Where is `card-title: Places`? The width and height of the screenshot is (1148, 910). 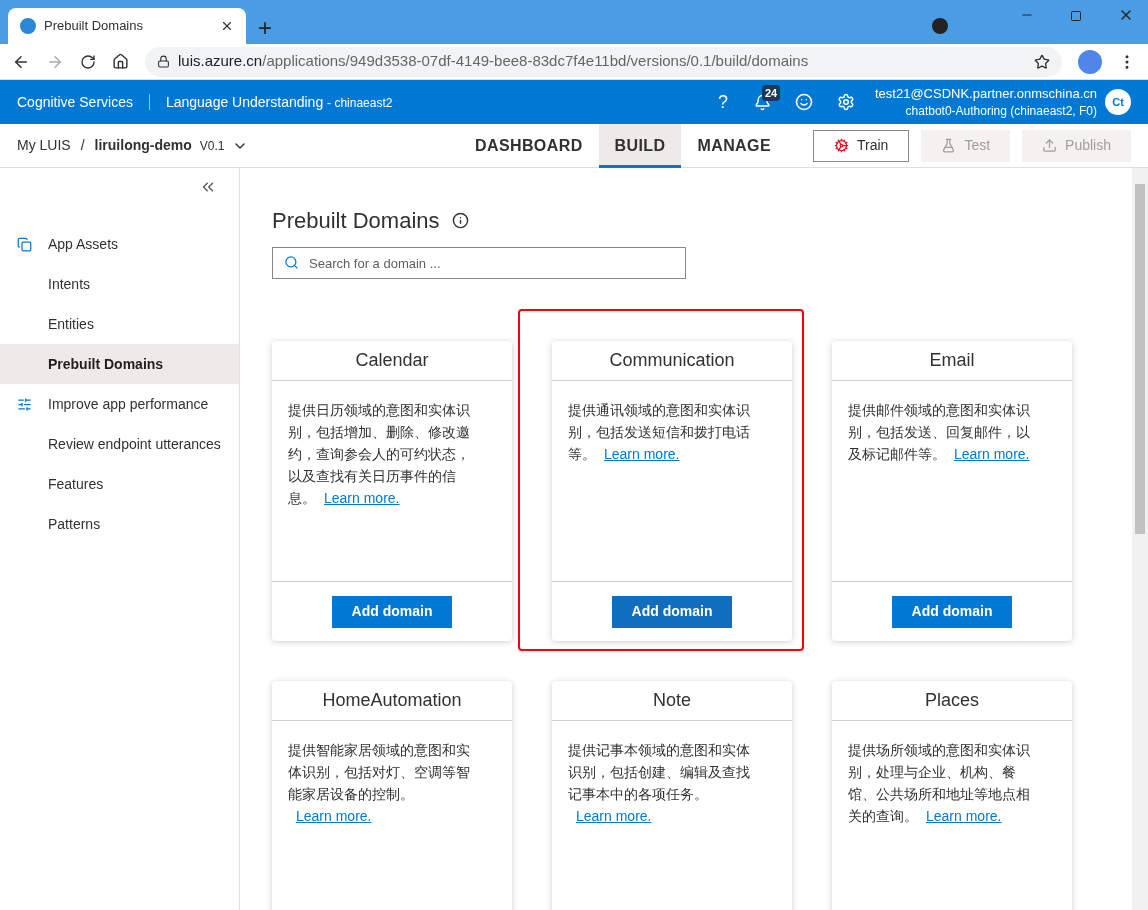
card-title: Places is located at coordinates (952, 701).